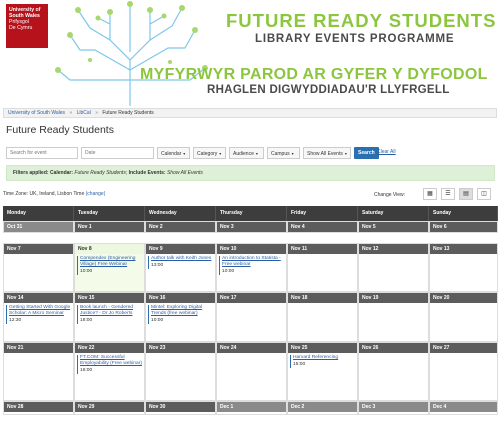  I want to click on calendar-month-icon: ▤, so click(466, 194).